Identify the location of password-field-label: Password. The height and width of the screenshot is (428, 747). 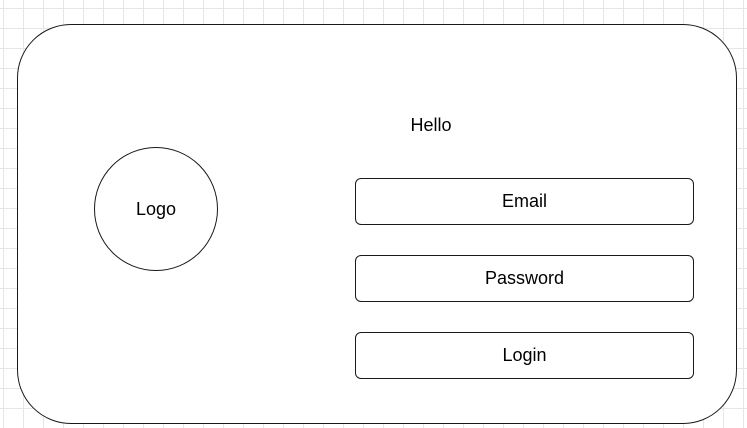
(524, 278).